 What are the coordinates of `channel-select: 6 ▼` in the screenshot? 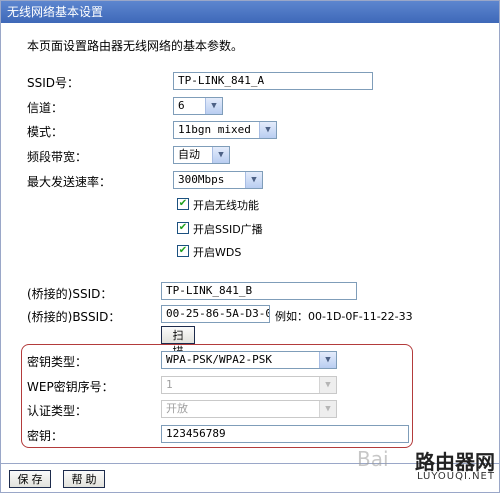 It's located at (198, 106).